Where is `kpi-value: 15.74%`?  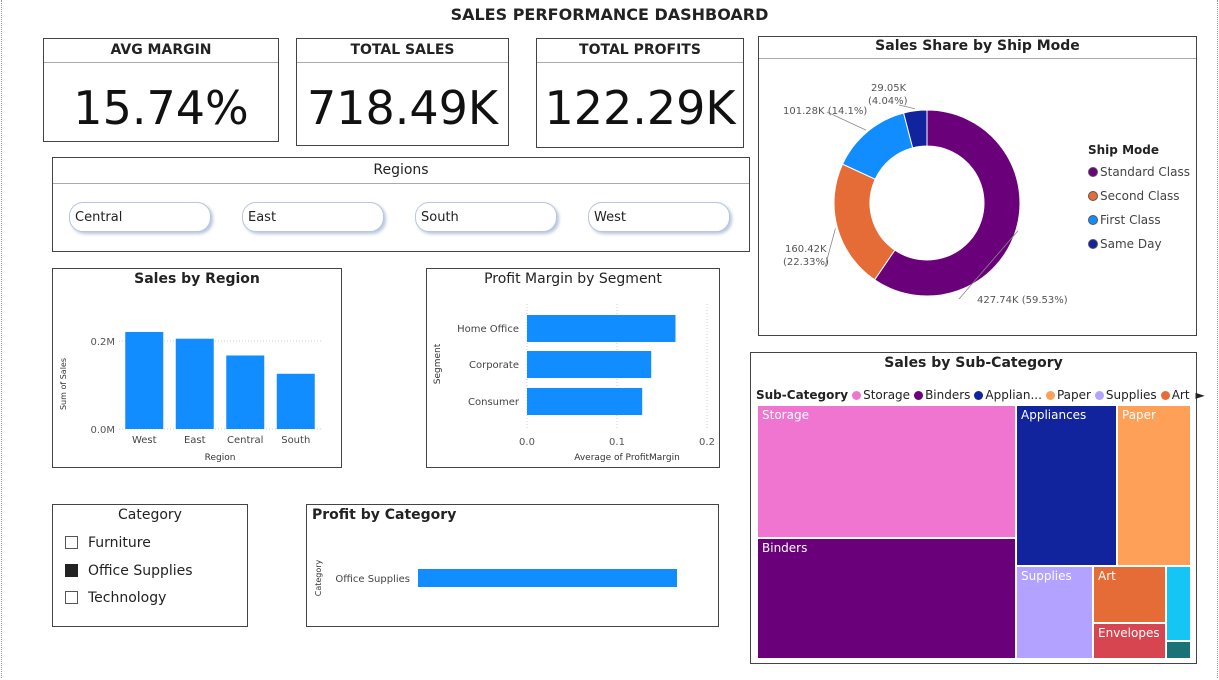
kpi-value: 15.74% is located at coordinates (161, 108).